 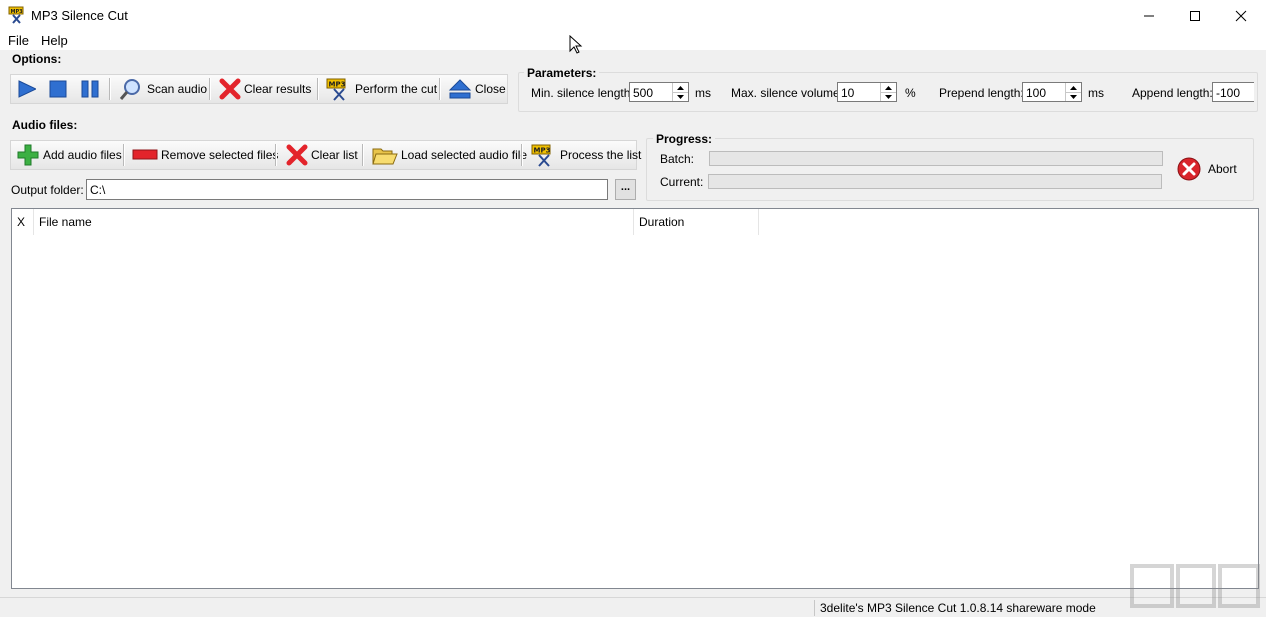 I want to click on scan-audio-button: Scan audio, so click(x=162, y=89).